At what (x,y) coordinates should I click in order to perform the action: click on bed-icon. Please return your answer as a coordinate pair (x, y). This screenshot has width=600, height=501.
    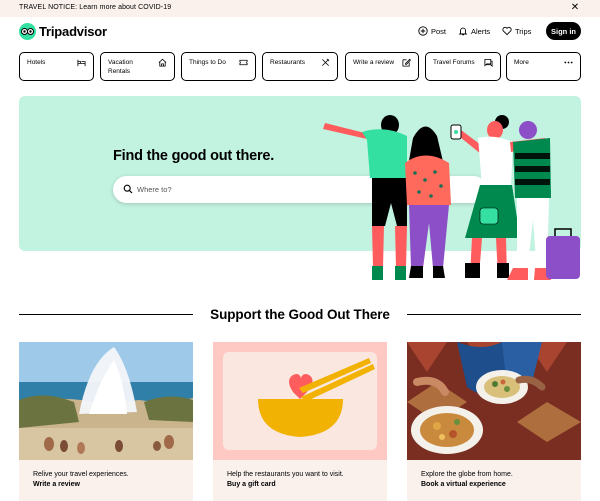
    Looking at the image, I should click on (81, 63).